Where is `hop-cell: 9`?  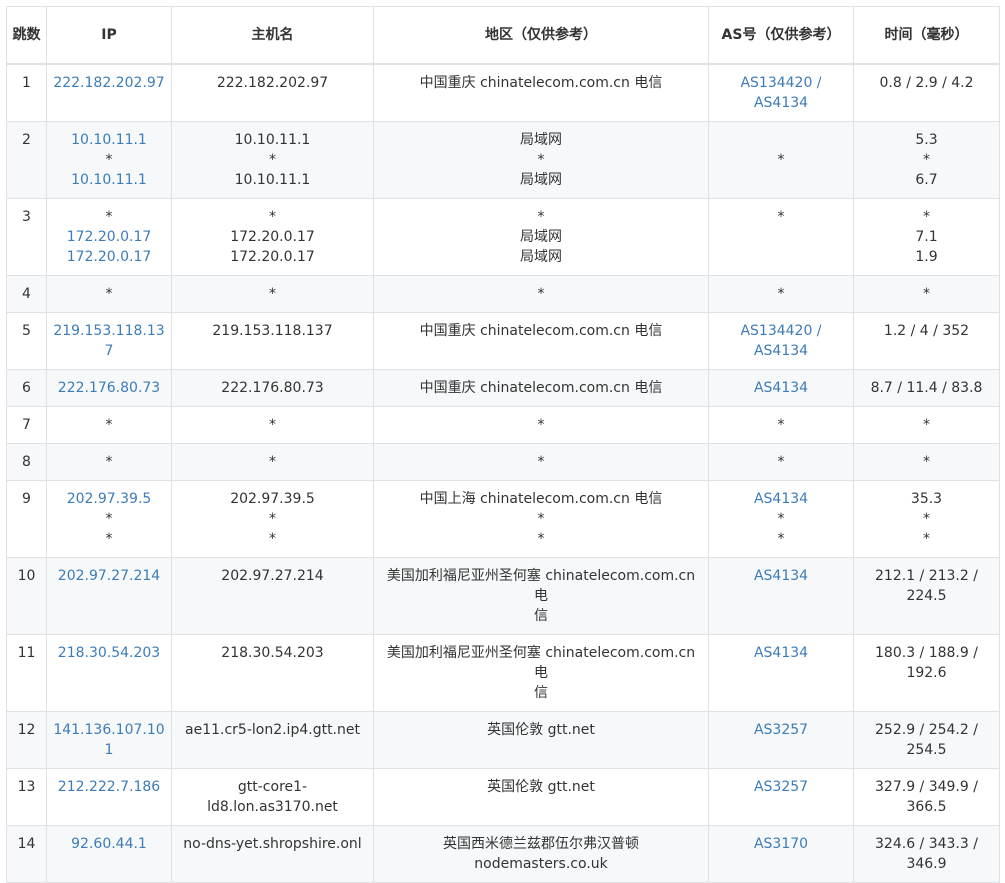 hop-cell: 9 is located at coordinates (26, 519).